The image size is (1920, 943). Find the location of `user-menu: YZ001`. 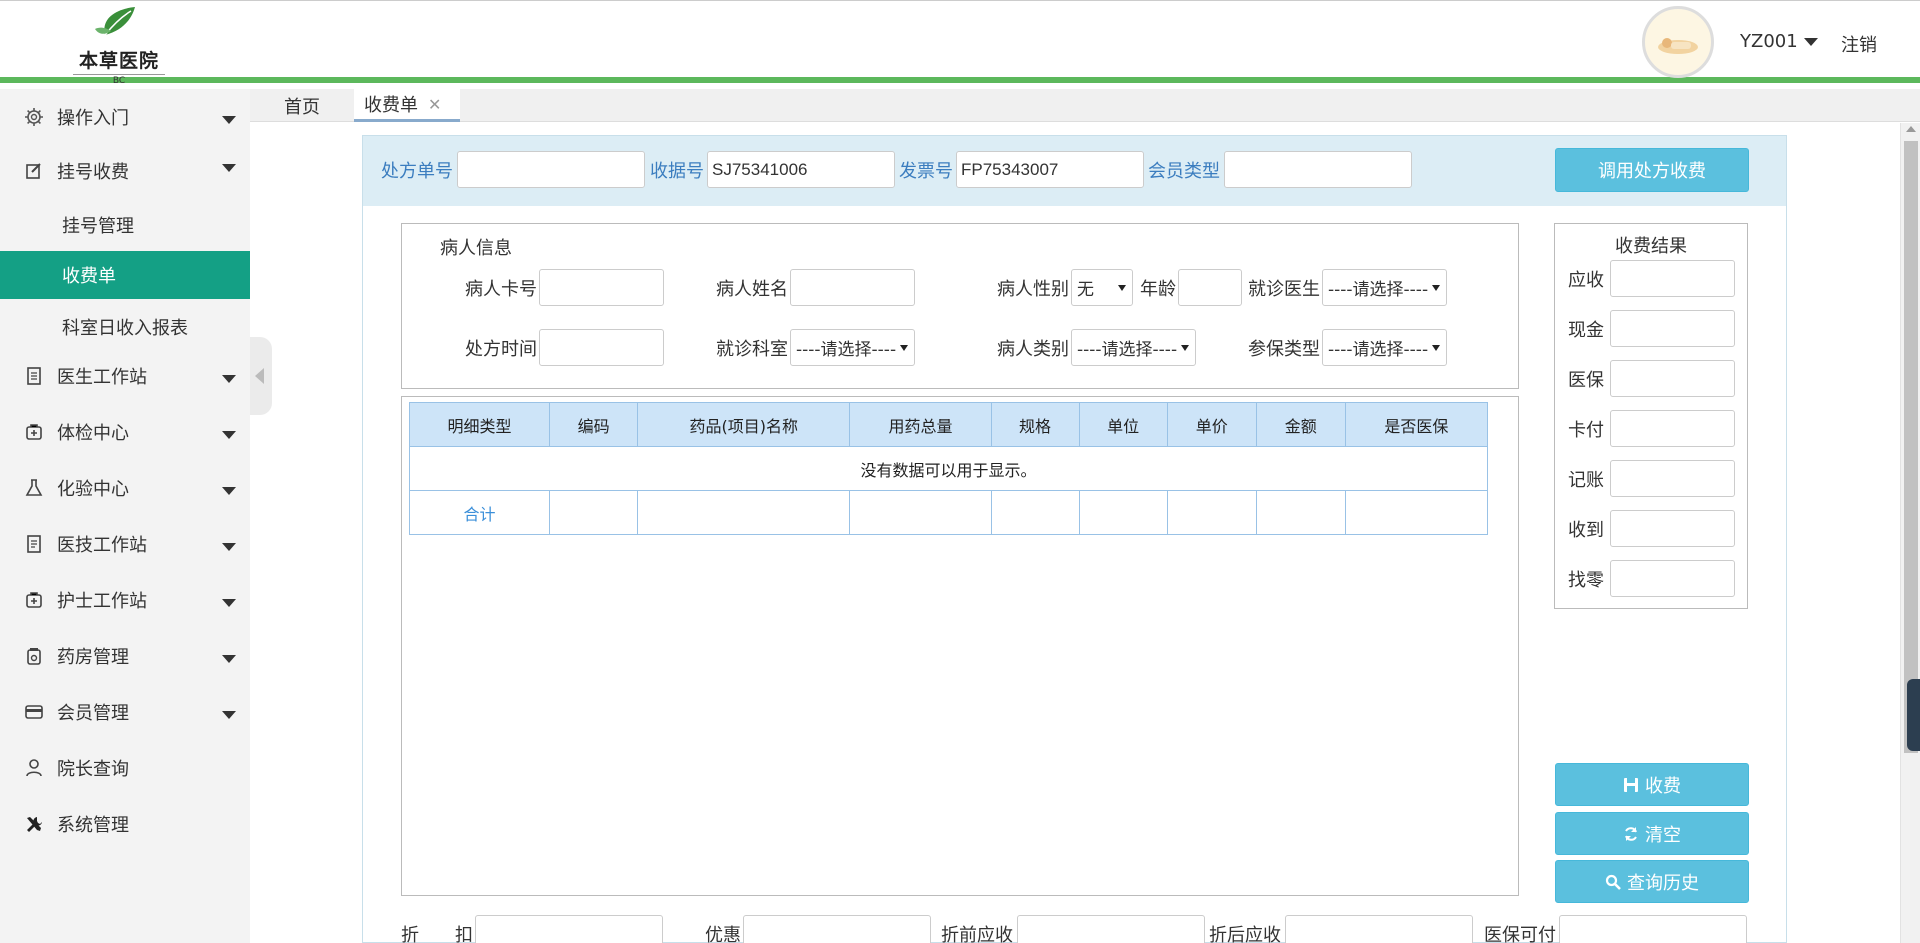

user-menu: YZ001 is located at coordinates (1779, 41).